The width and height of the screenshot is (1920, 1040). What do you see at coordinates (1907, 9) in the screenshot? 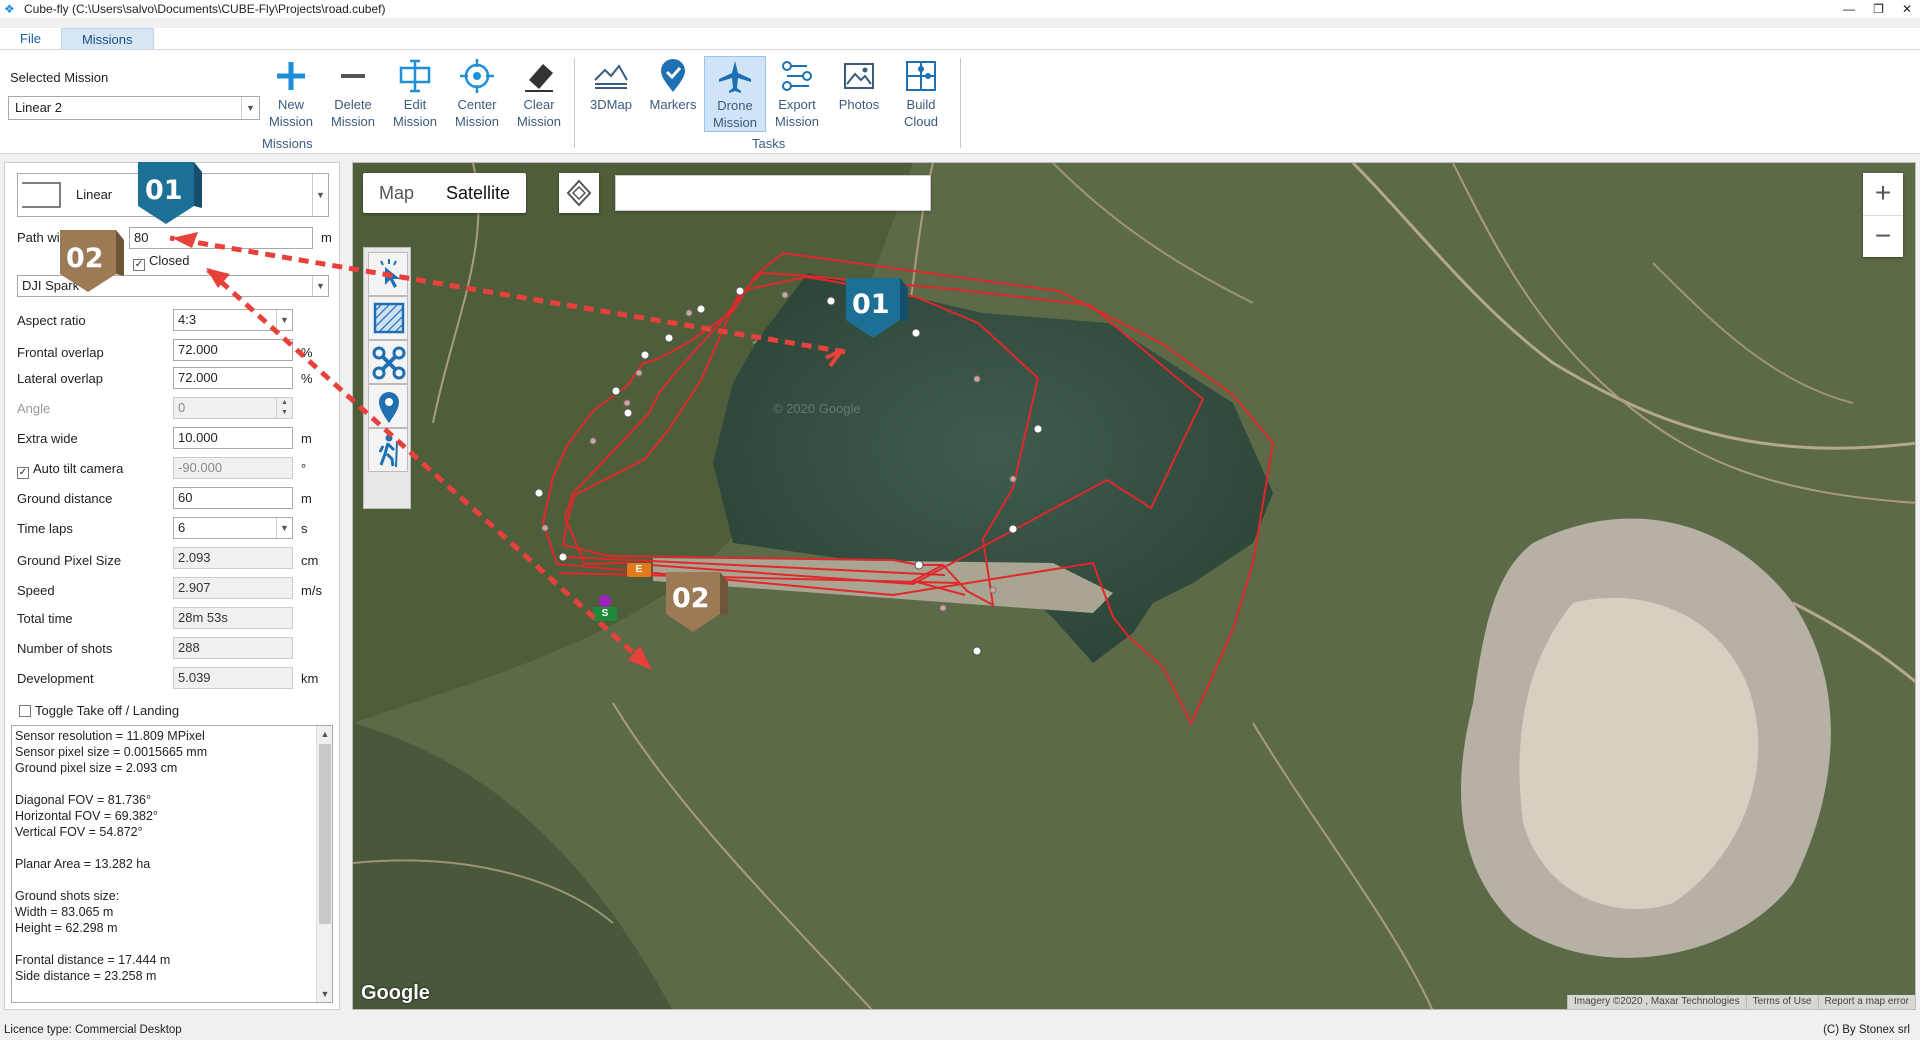
I see `close-button: ✕` at bounding box center [1907, 9].